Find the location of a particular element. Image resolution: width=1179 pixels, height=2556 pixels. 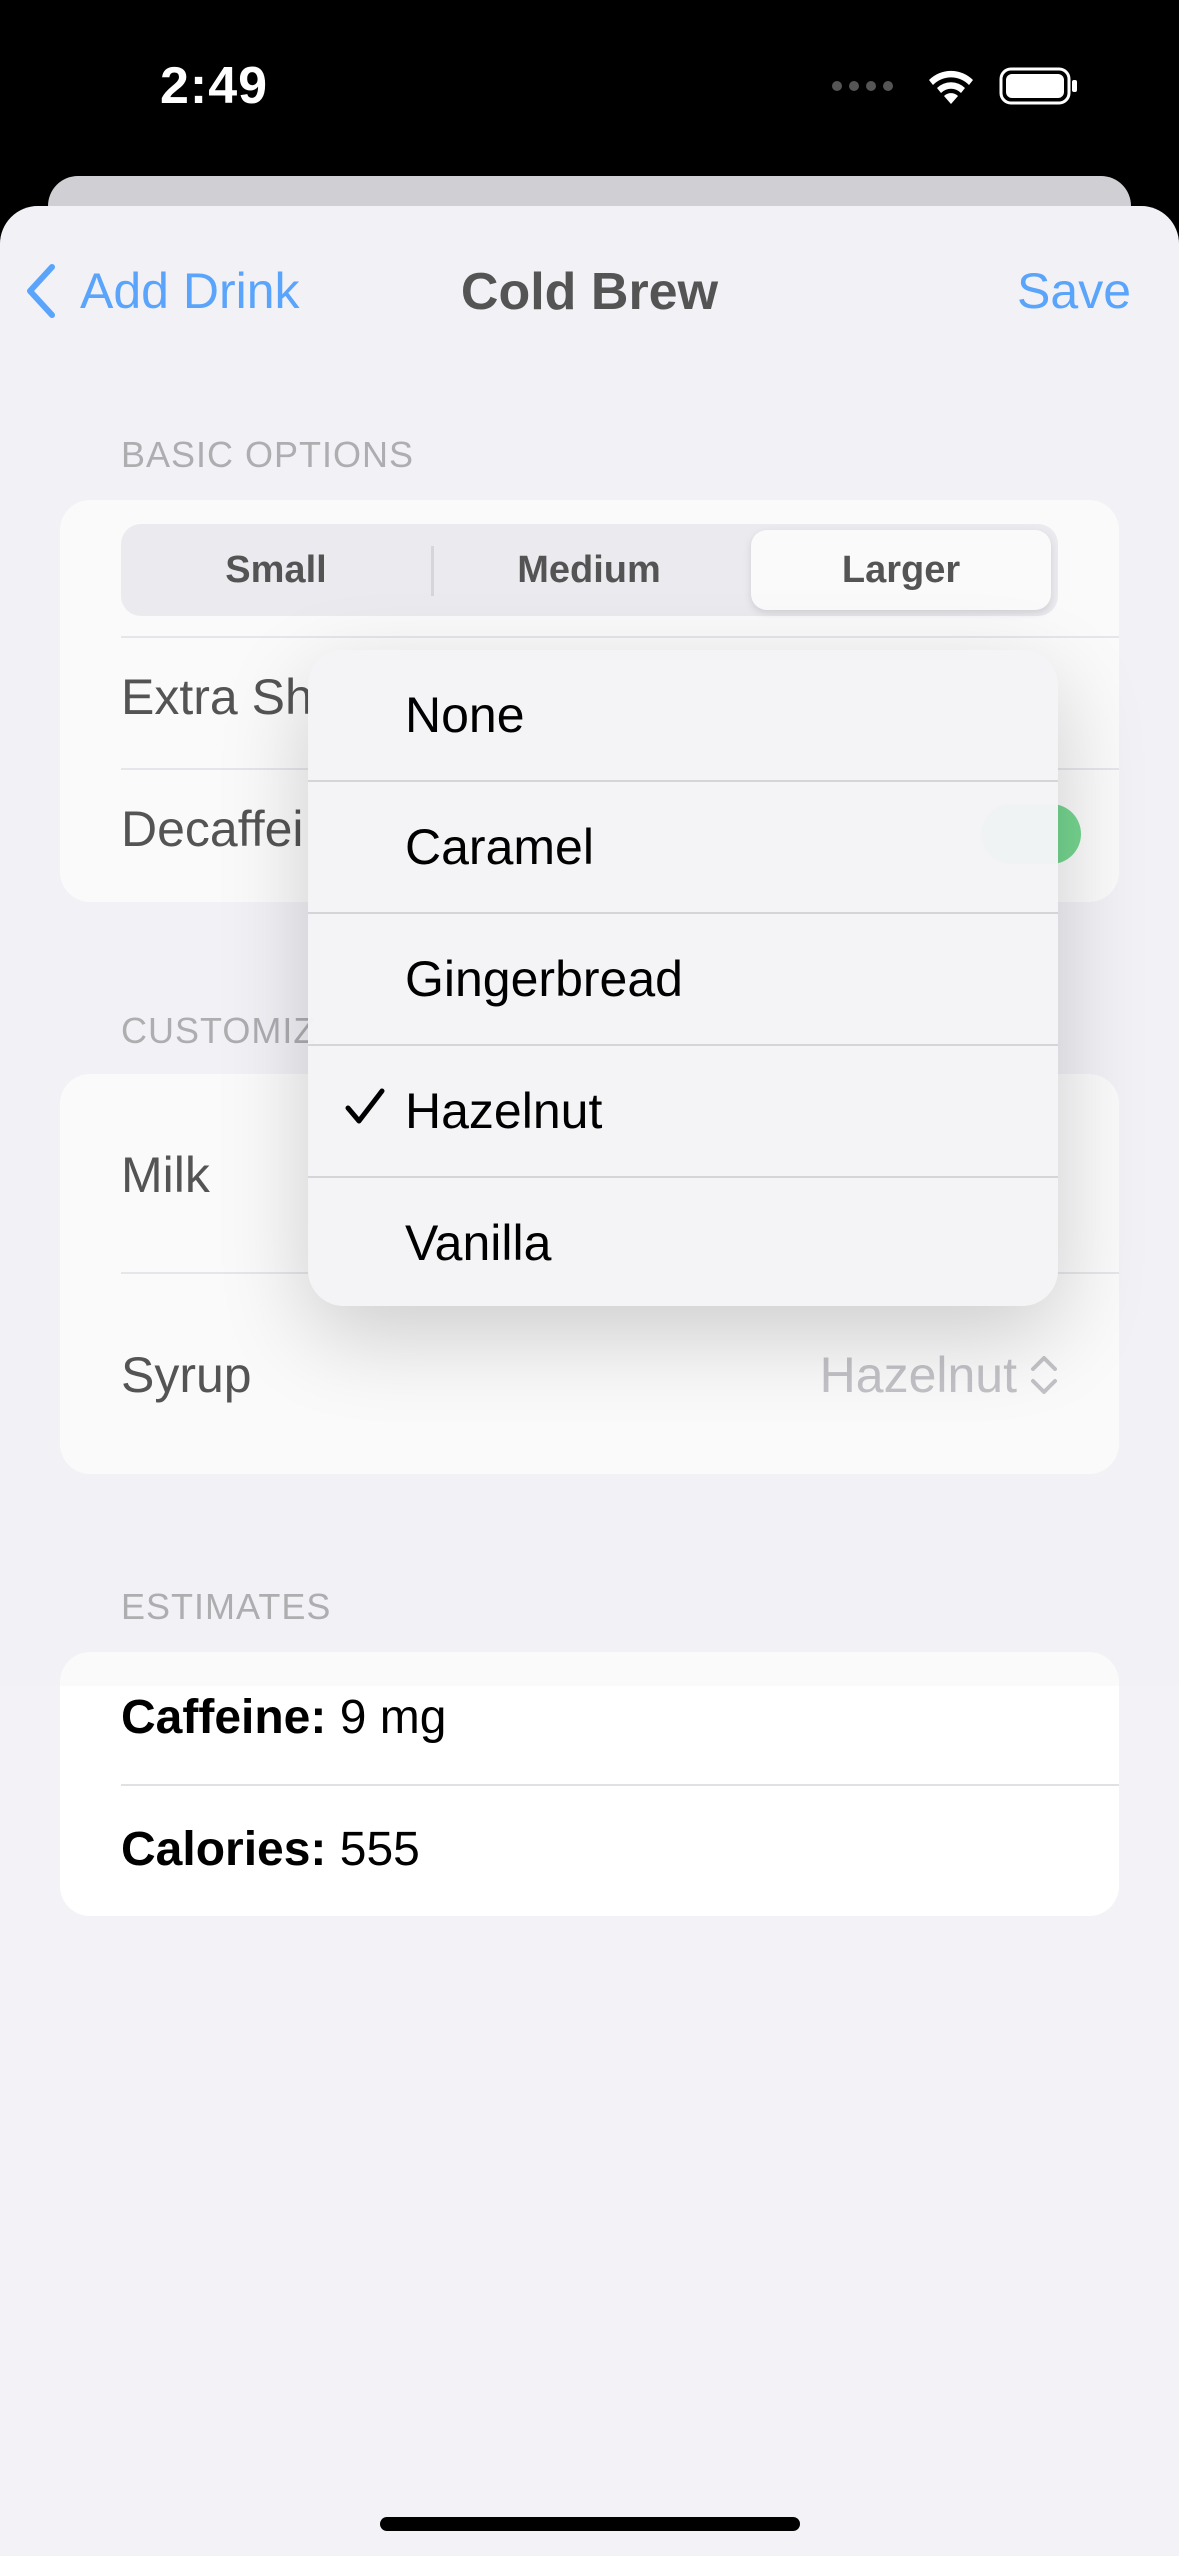

calories-row: Calories: 555 is located at coordinates (270, 1849).